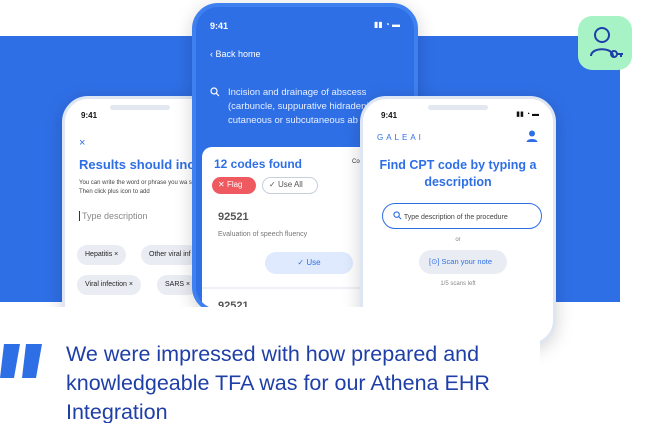  Describe the element at coordinates (458, 240) in the screenshot. I see `or-divider: or` at that location.